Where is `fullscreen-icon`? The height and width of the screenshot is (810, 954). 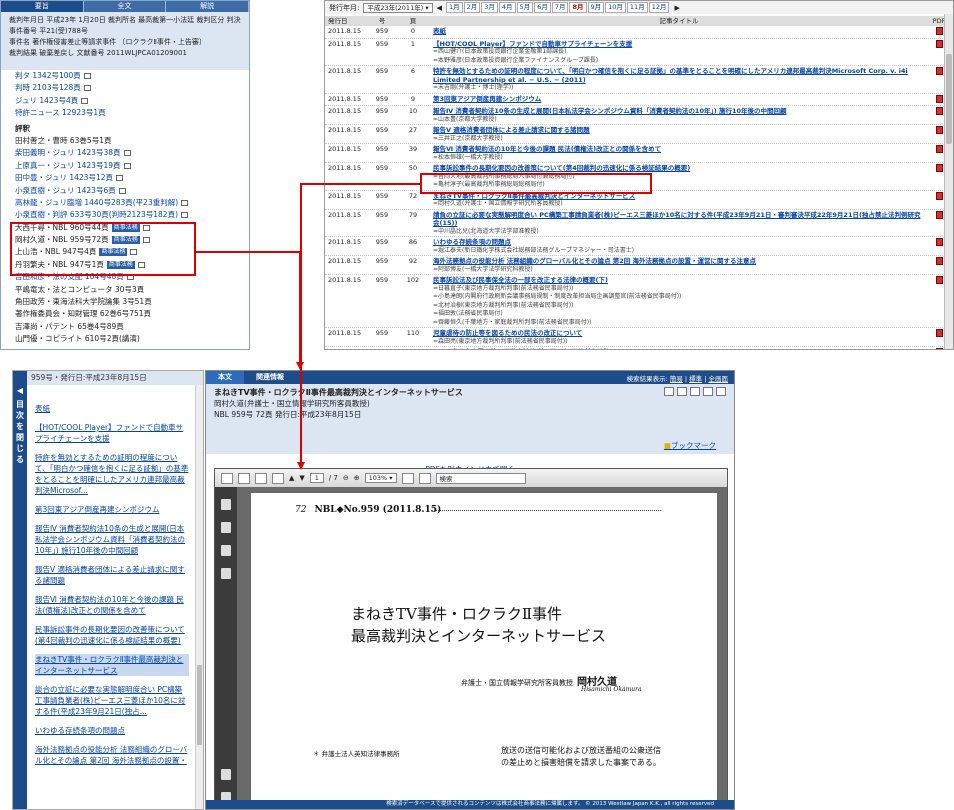
fullscreen-icon is located at coordinates (424, 478).